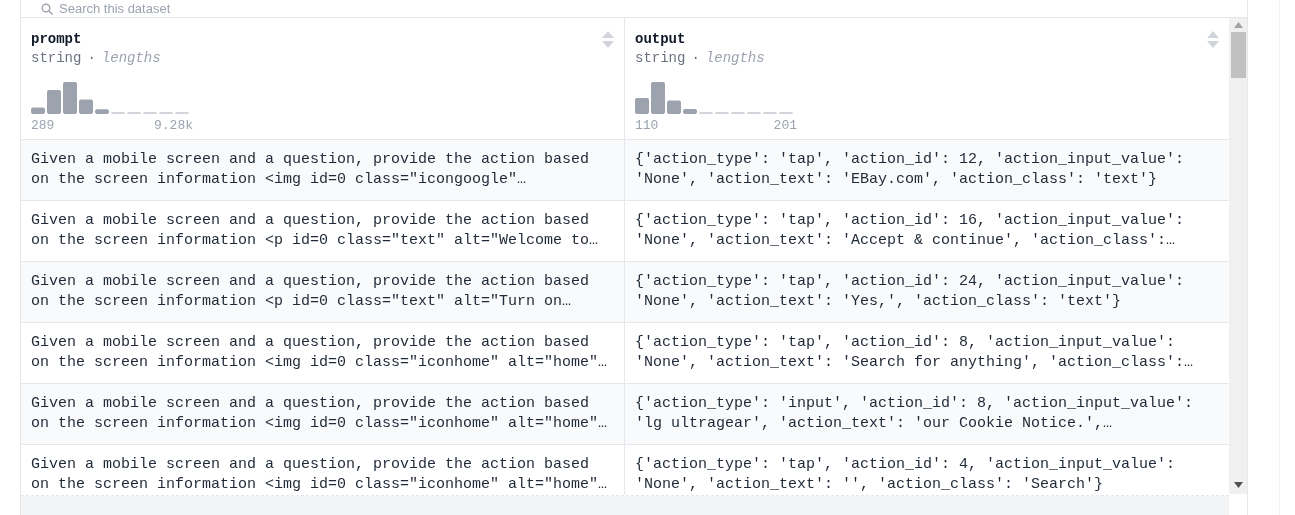 This screenshot has width=1295, height=515. What do you see at coordinates (785, 126) in the screenshot?
I see `range-max: 201` at bounding box center [785, 126].